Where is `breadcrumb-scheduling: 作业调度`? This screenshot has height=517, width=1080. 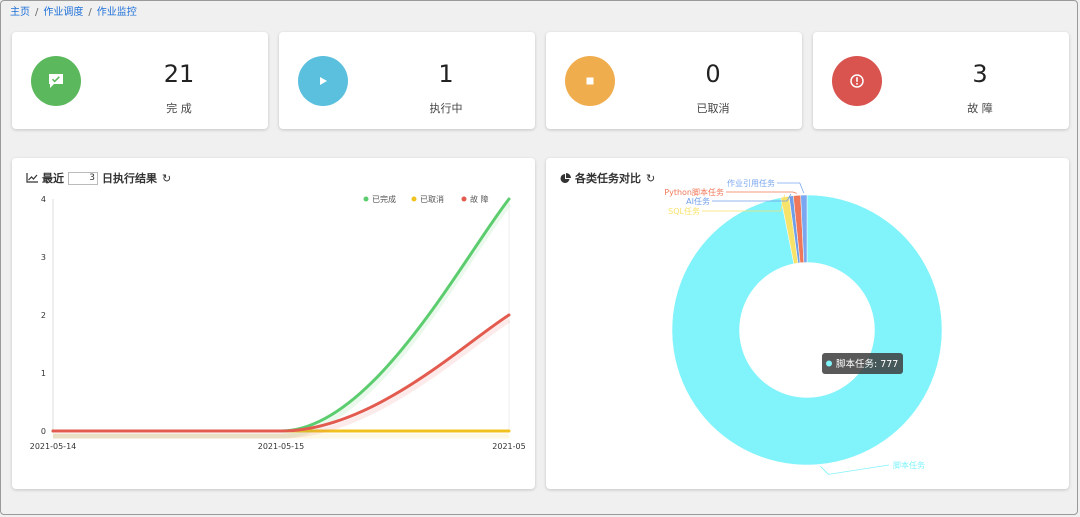 breadcrumb-scheduling: 作业调度 is located at coordinates (63, 12).